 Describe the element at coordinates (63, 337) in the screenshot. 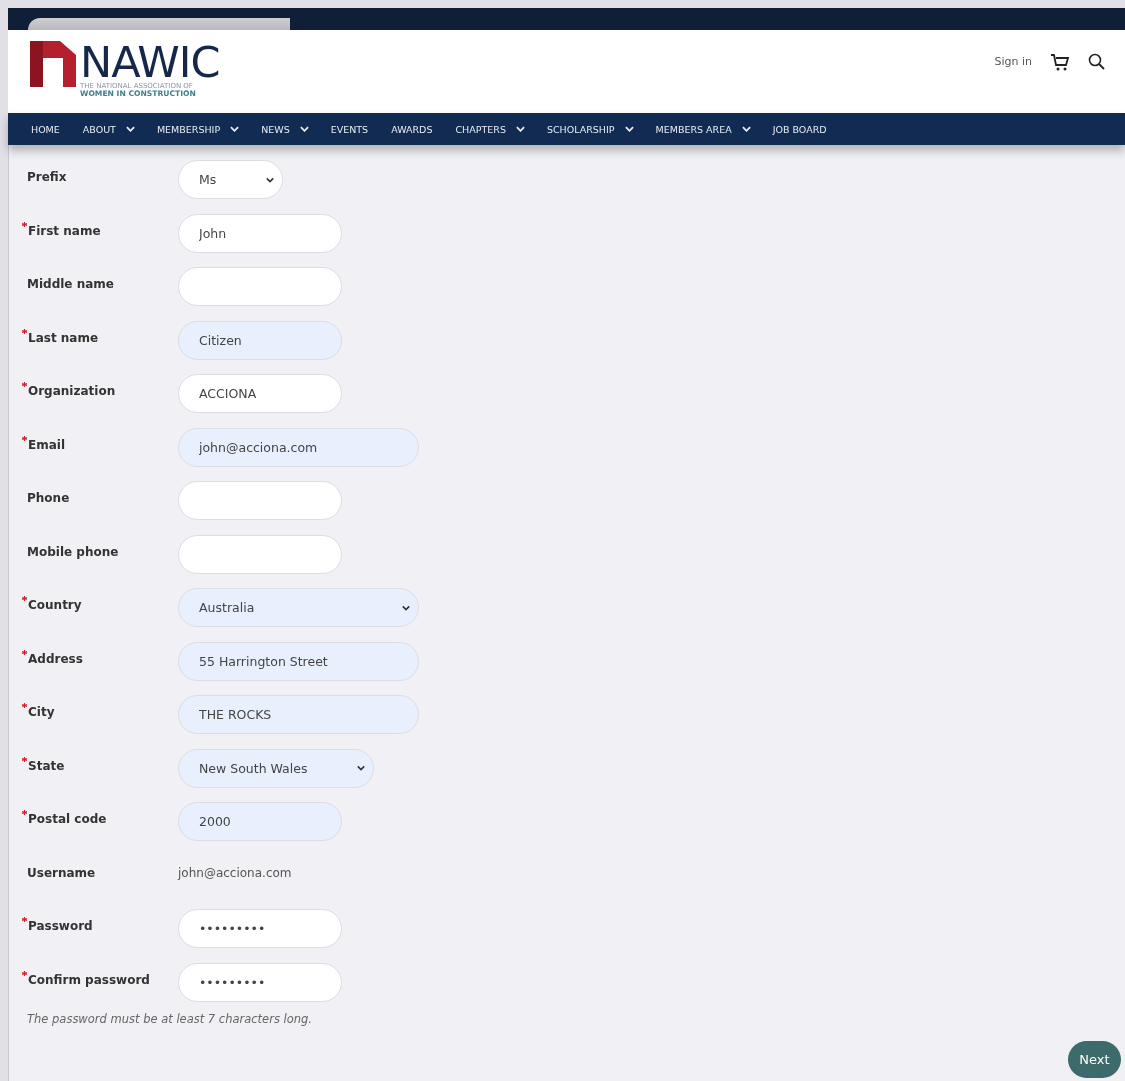

I see `field-label: Last name` at that location.